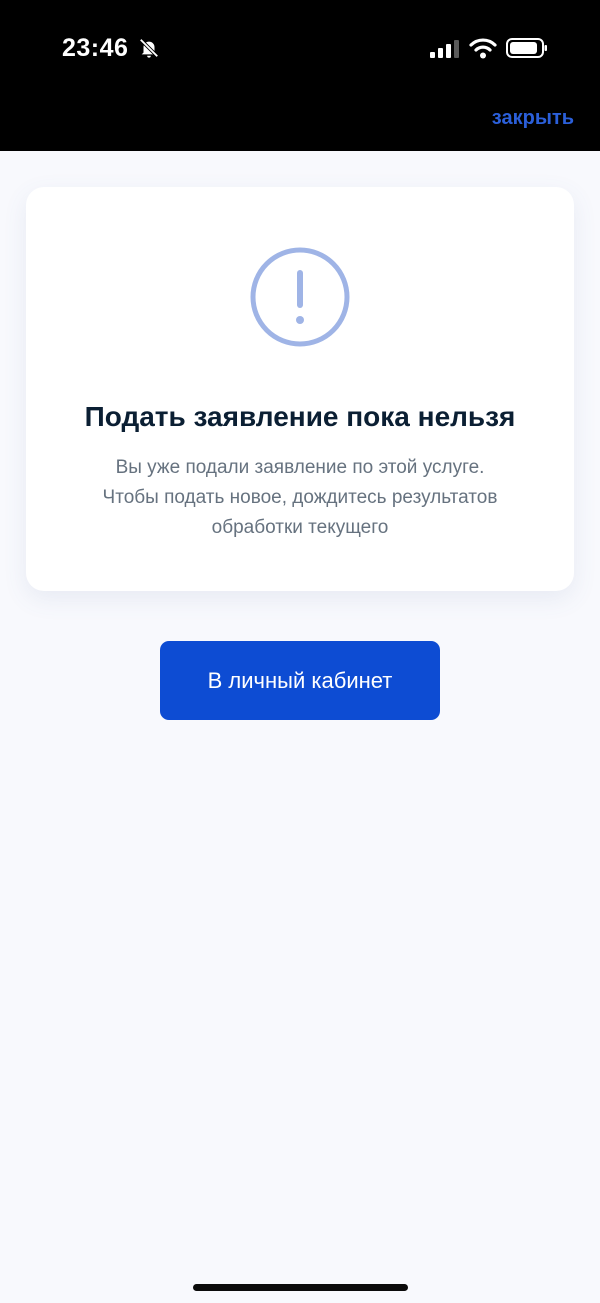 This screenshot has height=1303, width=600. Describe the element at coordinates (95, 48) in the screenshot. I see `status-time: 23:46` at that location.